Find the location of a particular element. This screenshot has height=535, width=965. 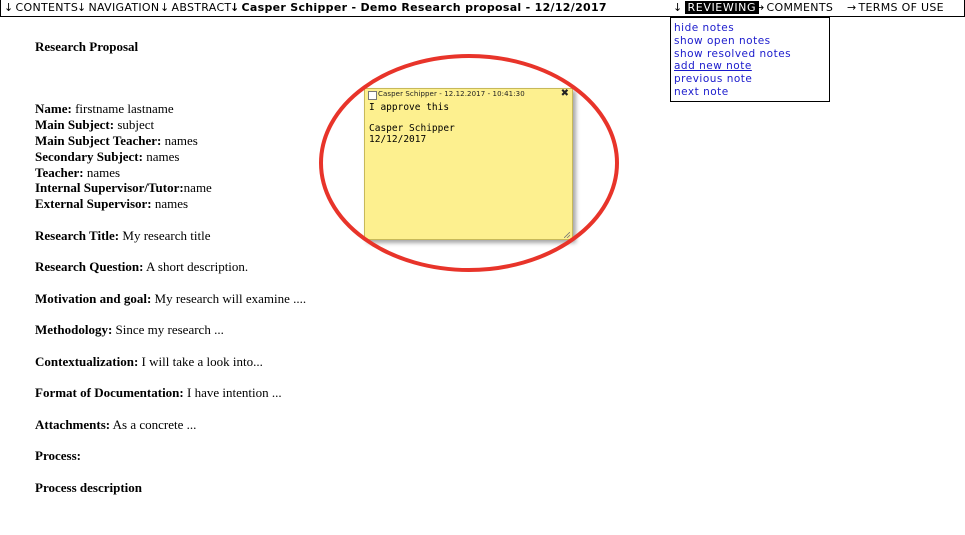

terms-of-use-link: → TERMS OF USE is located at coordinates (895, 8).